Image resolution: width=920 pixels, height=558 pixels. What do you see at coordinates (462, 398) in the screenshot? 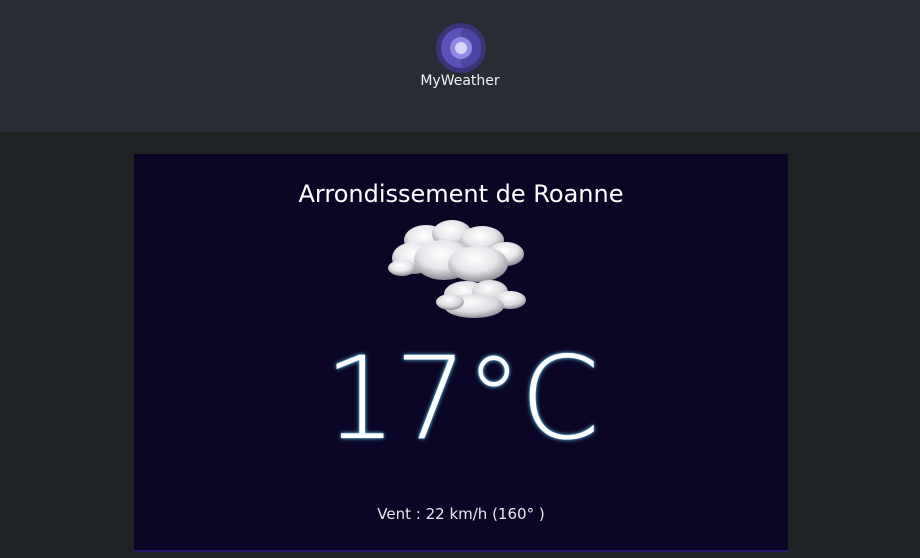
I see `temperature: 17°C` at bounding box center [462, 398].